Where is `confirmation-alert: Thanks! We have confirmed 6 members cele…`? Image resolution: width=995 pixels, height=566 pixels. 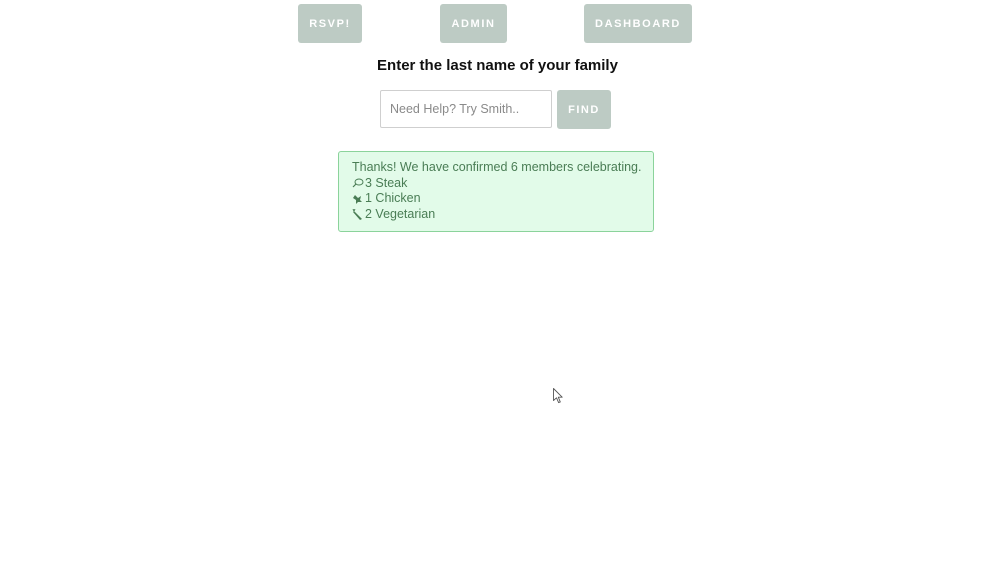
confirmation-alert: Thanks! We have confirmed 6 members cele… is located at coordinates (496, 191).